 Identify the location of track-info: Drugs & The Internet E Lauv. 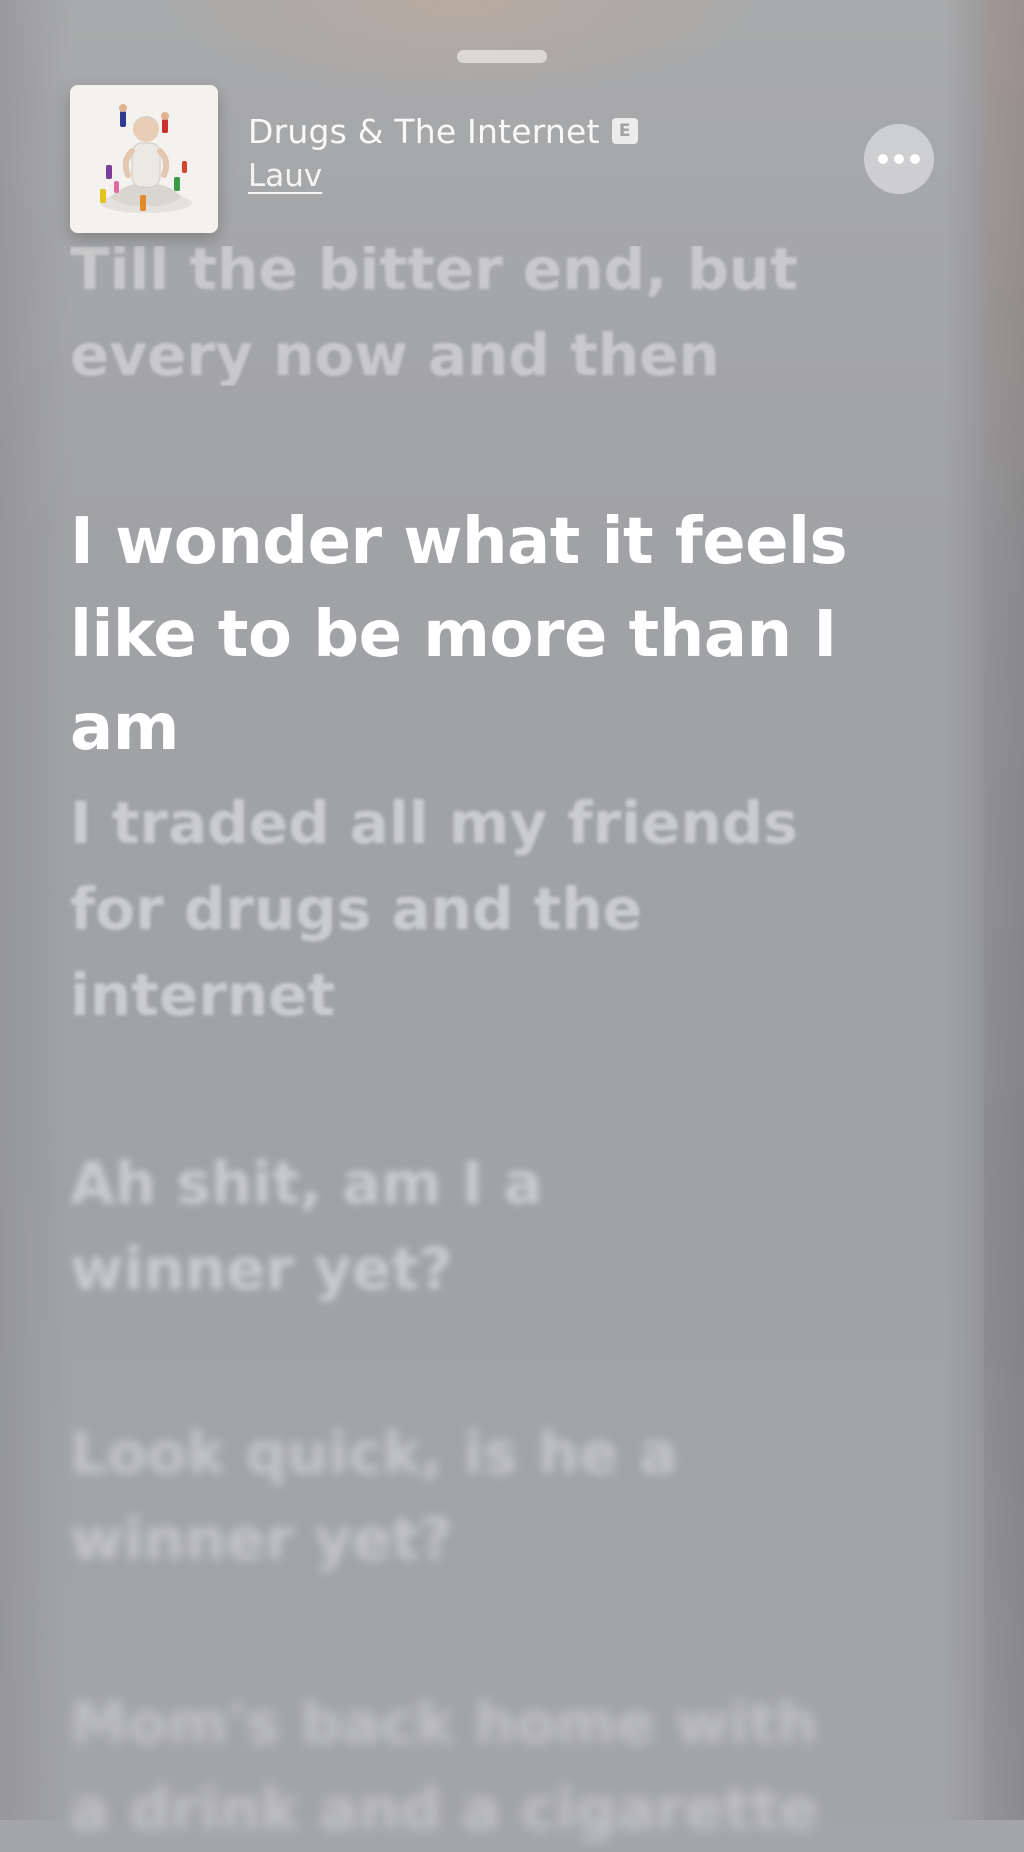
(443, 151).